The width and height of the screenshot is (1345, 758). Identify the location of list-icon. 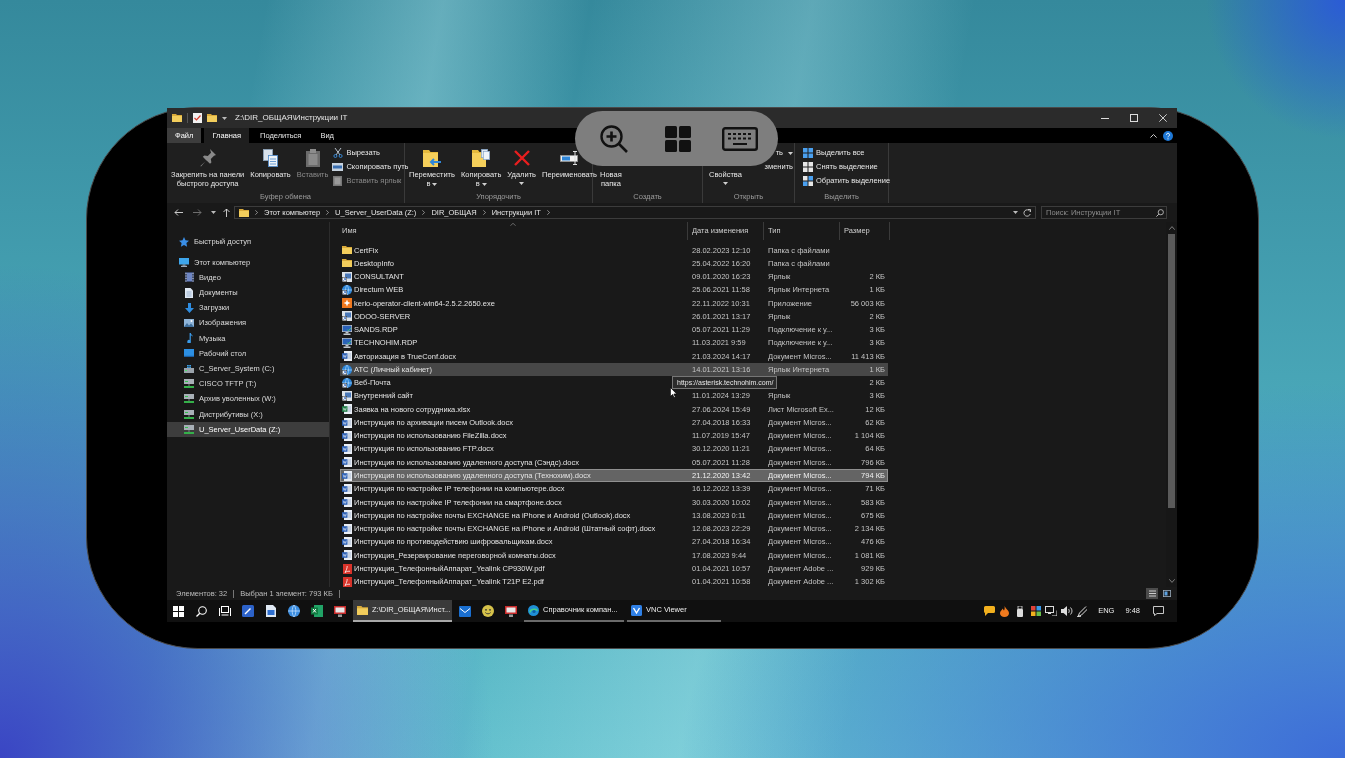
(1152, 593).